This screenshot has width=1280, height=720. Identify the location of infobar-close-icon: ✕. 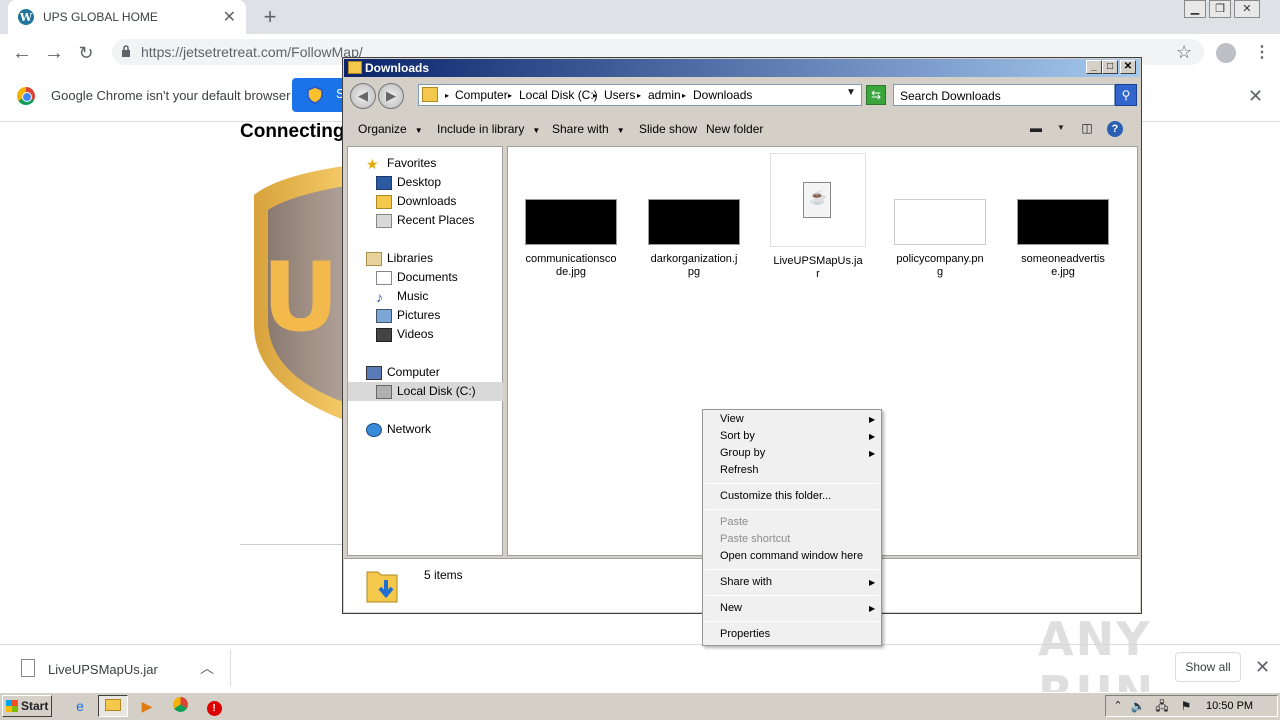
(1255, 96).